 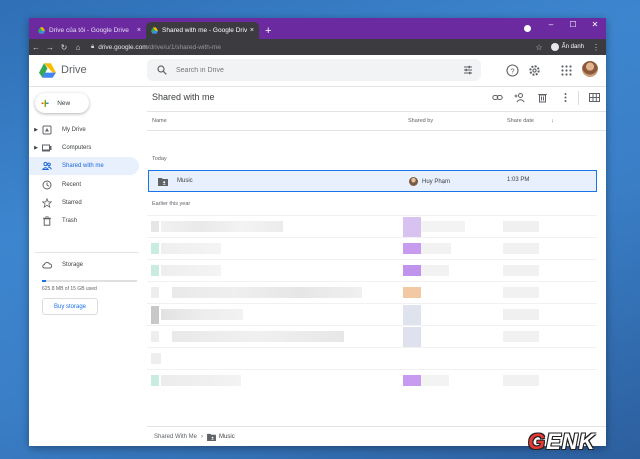 I want to click on file-name: Music, so click(x=185, y=181).